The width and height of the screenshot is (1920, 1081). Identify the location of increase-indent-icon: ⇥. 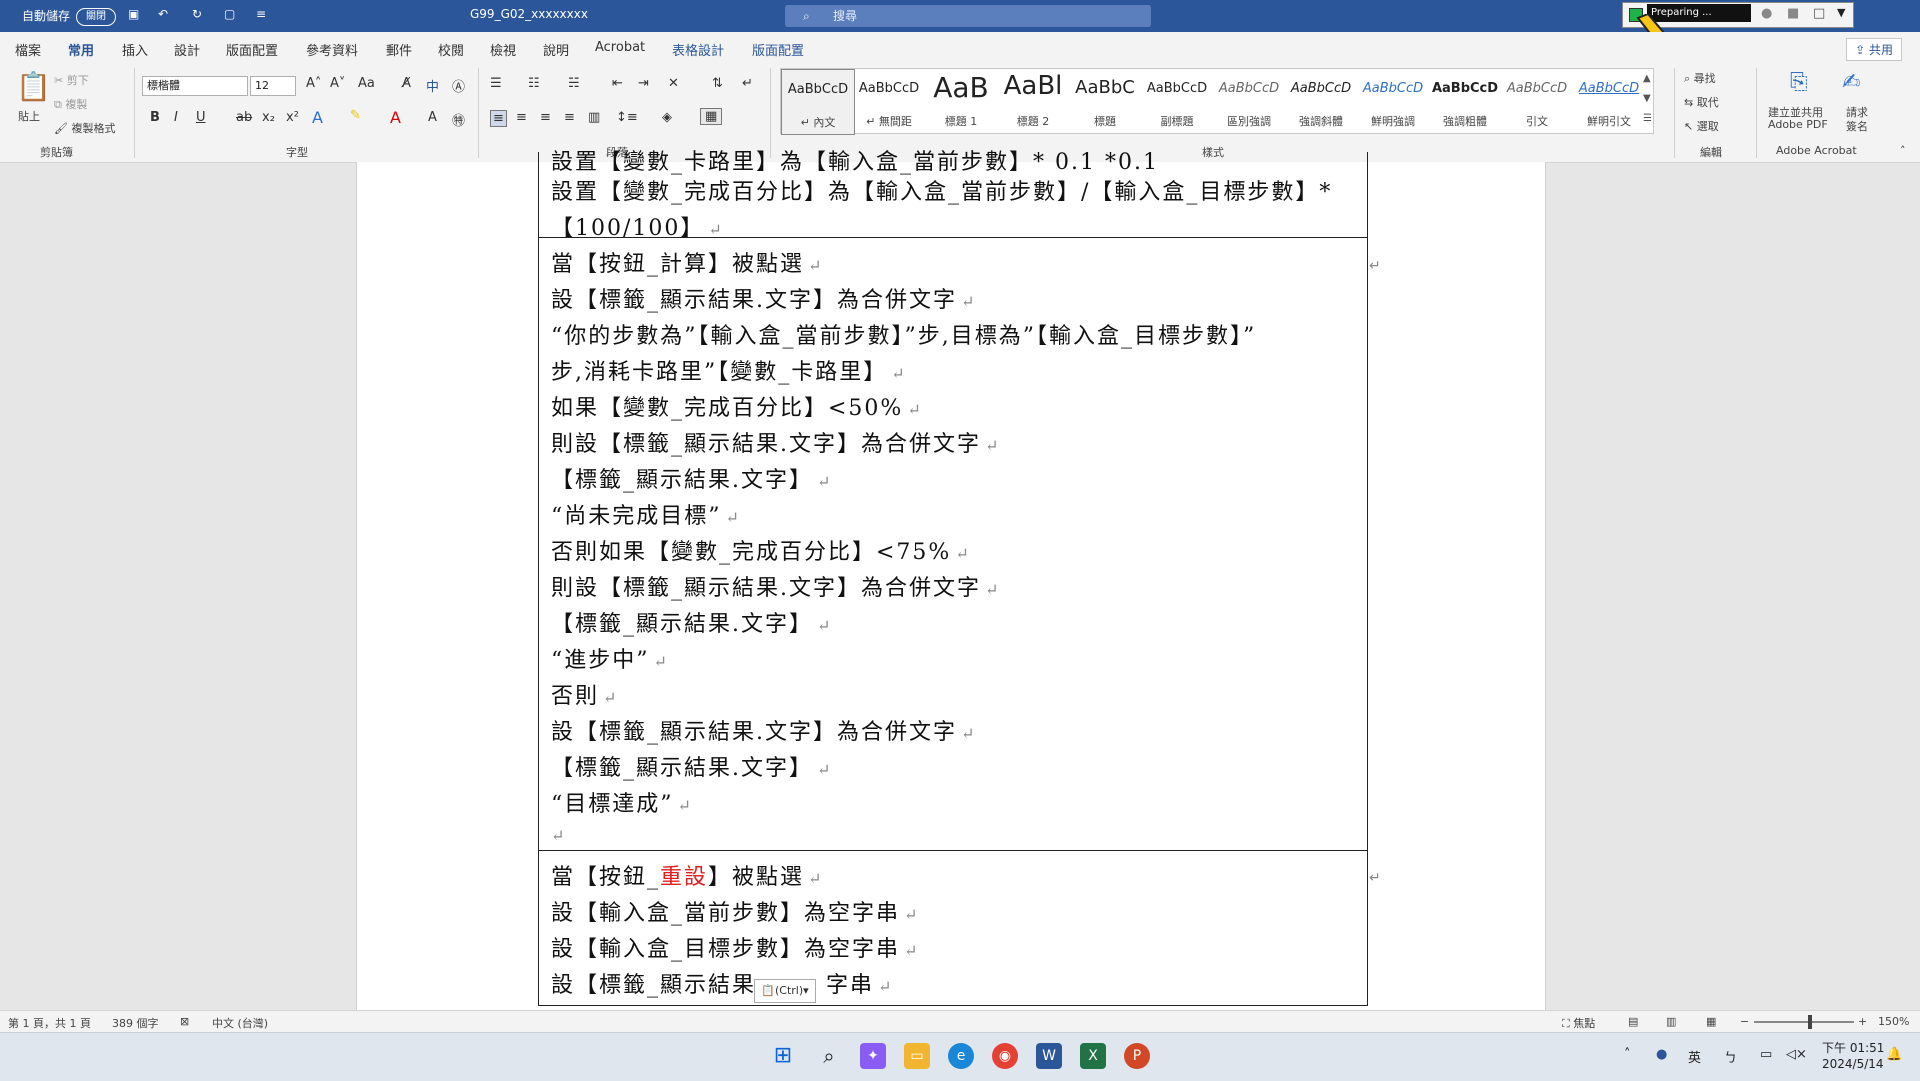
(643, 83).